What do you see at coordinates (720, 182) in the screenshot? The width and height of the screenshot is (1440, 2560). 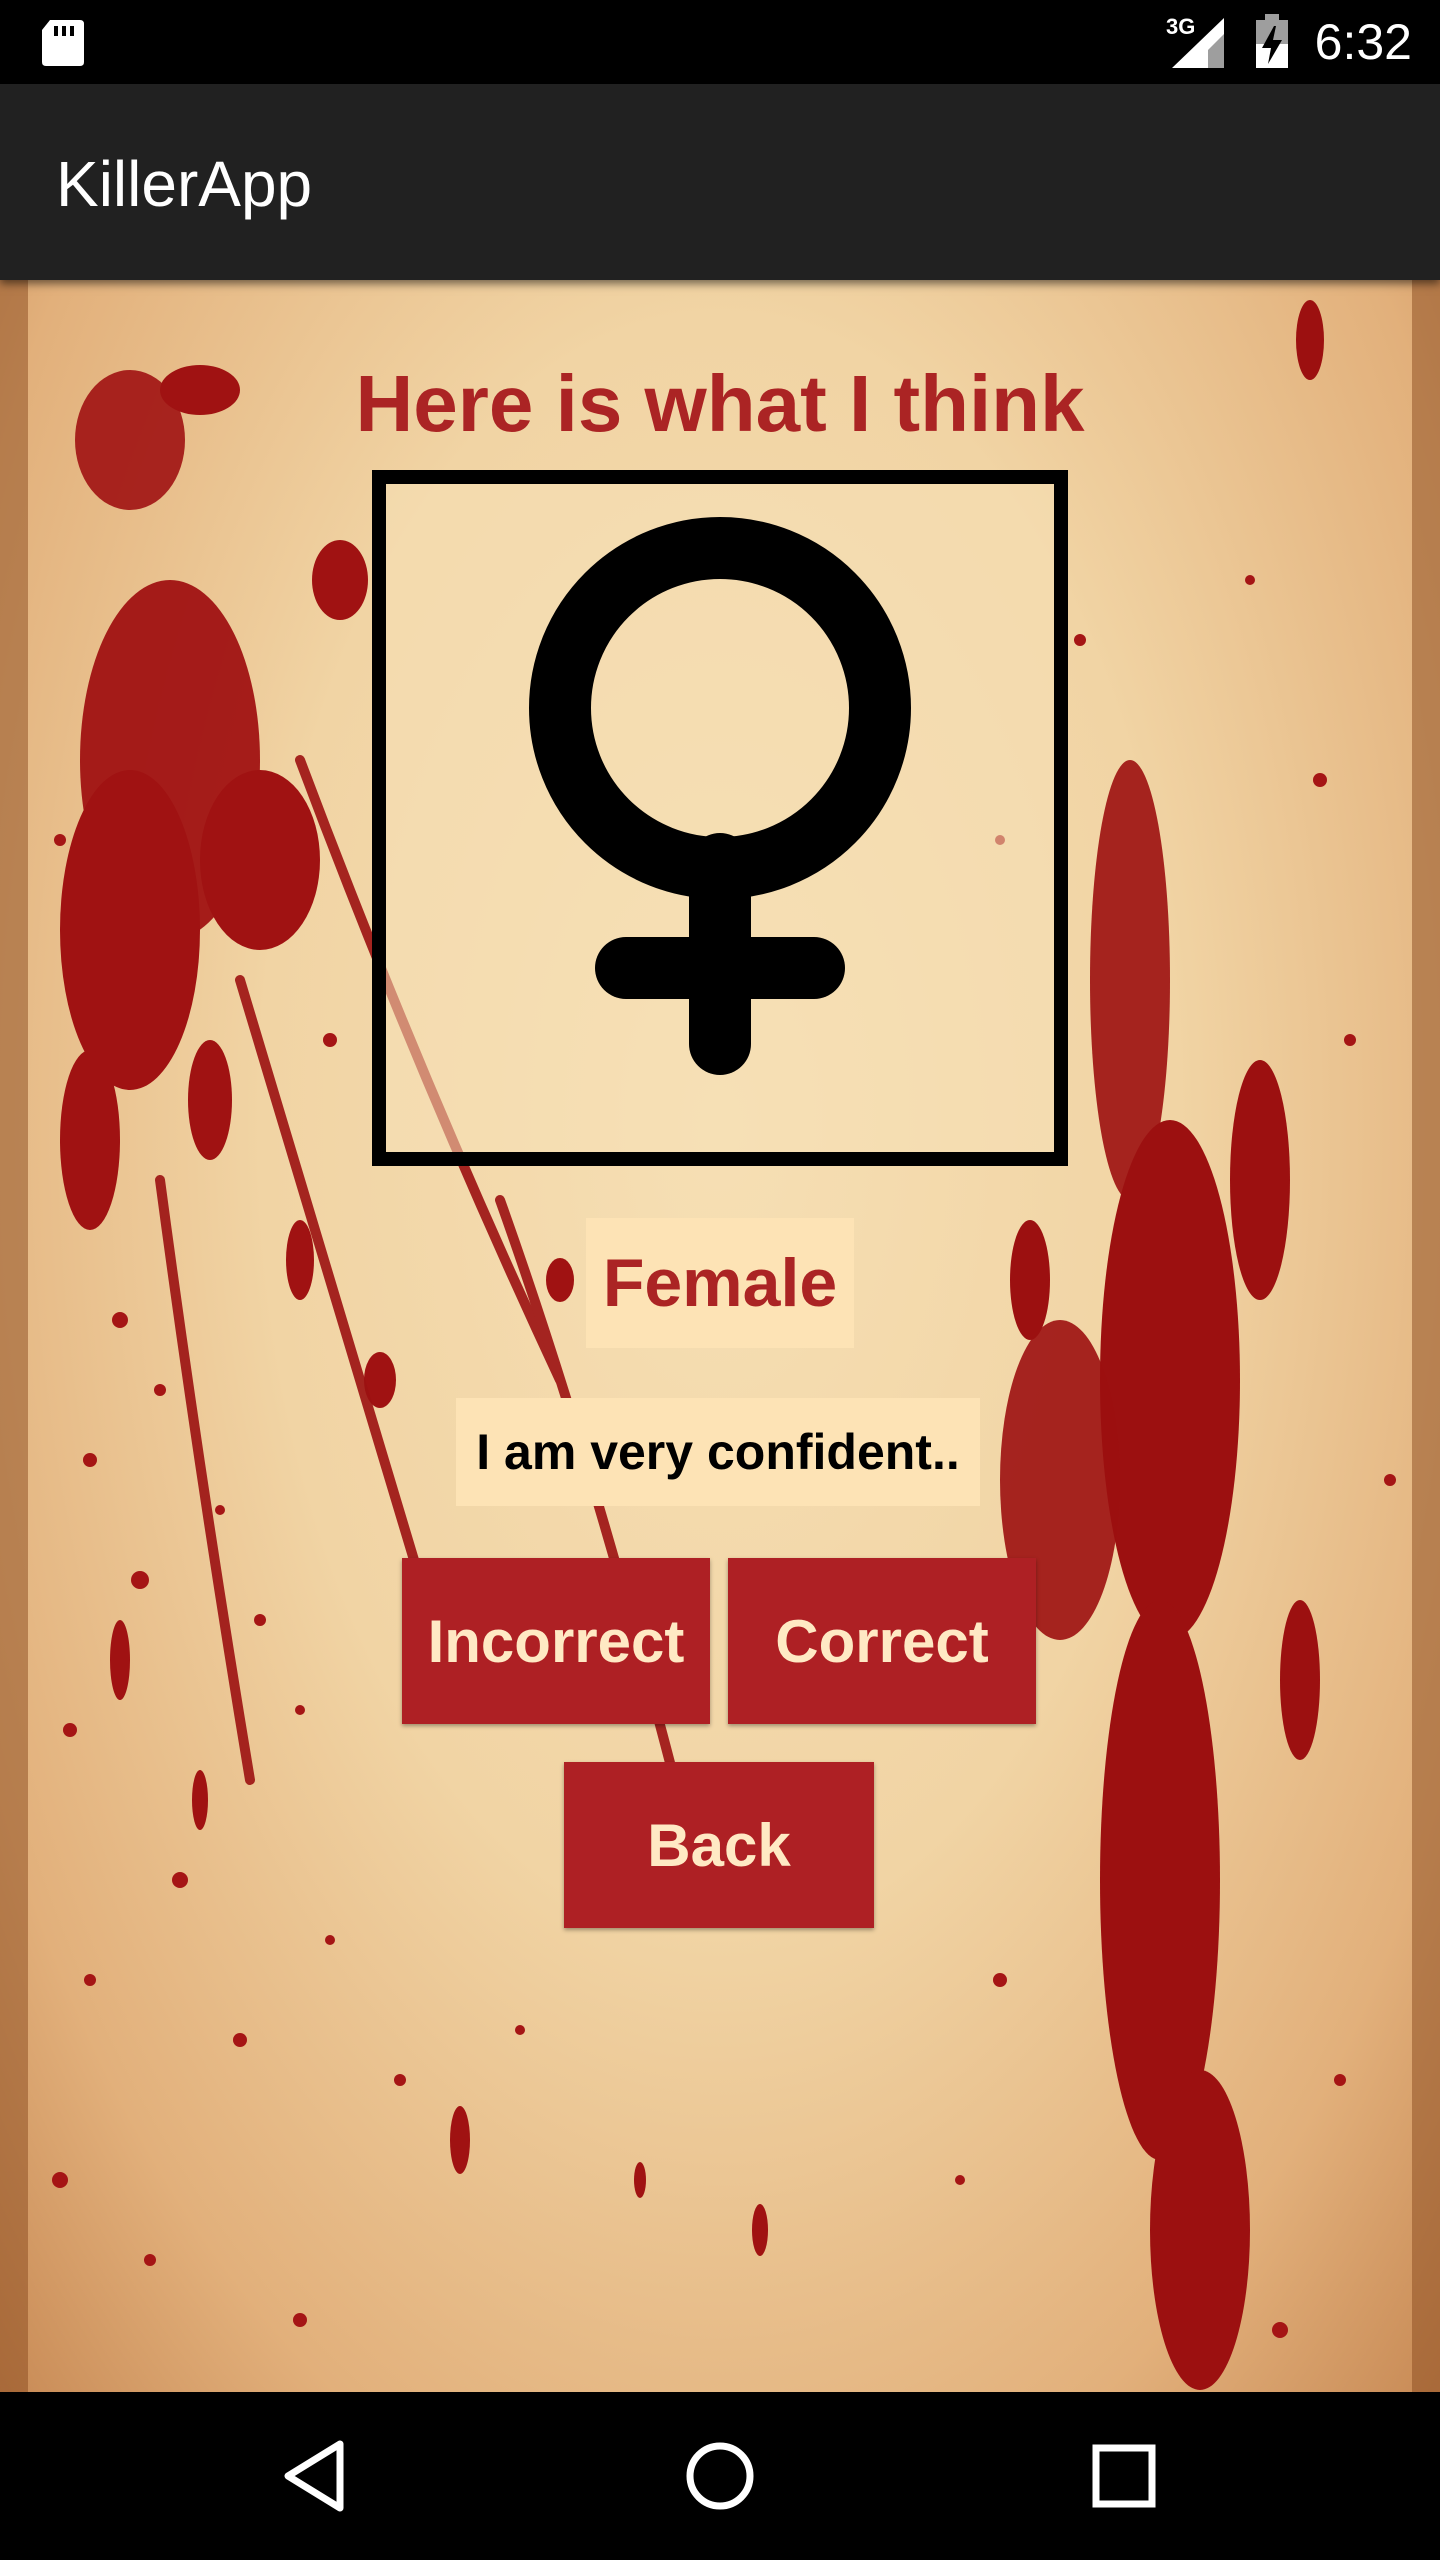 I see `app-bar: KillerApp` at bounding box center [720, 182].